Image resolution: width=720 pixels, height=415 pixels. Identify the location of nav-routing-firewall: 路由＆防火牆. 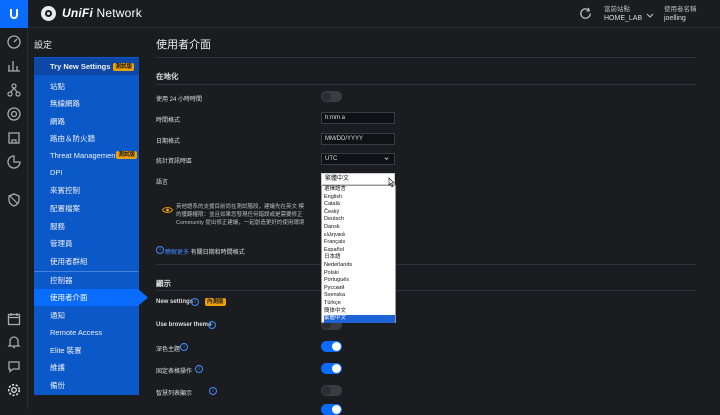
(86, 138).